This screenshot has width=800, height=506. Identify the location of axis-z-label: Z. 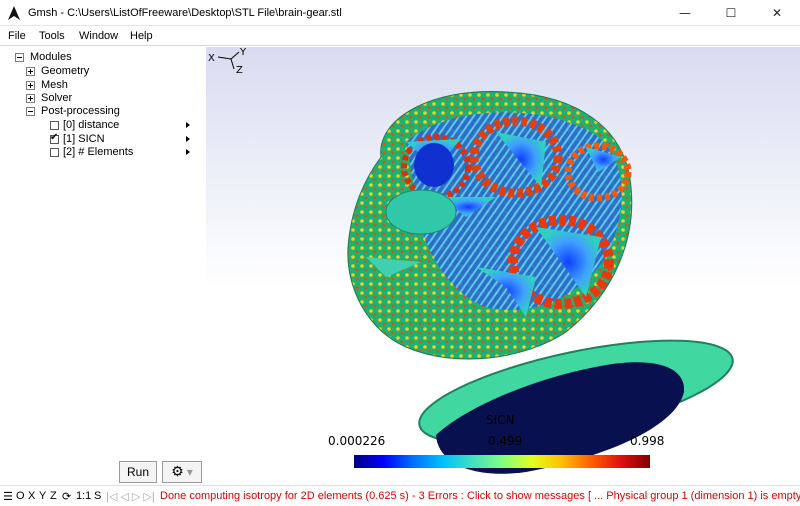
(239, 70).